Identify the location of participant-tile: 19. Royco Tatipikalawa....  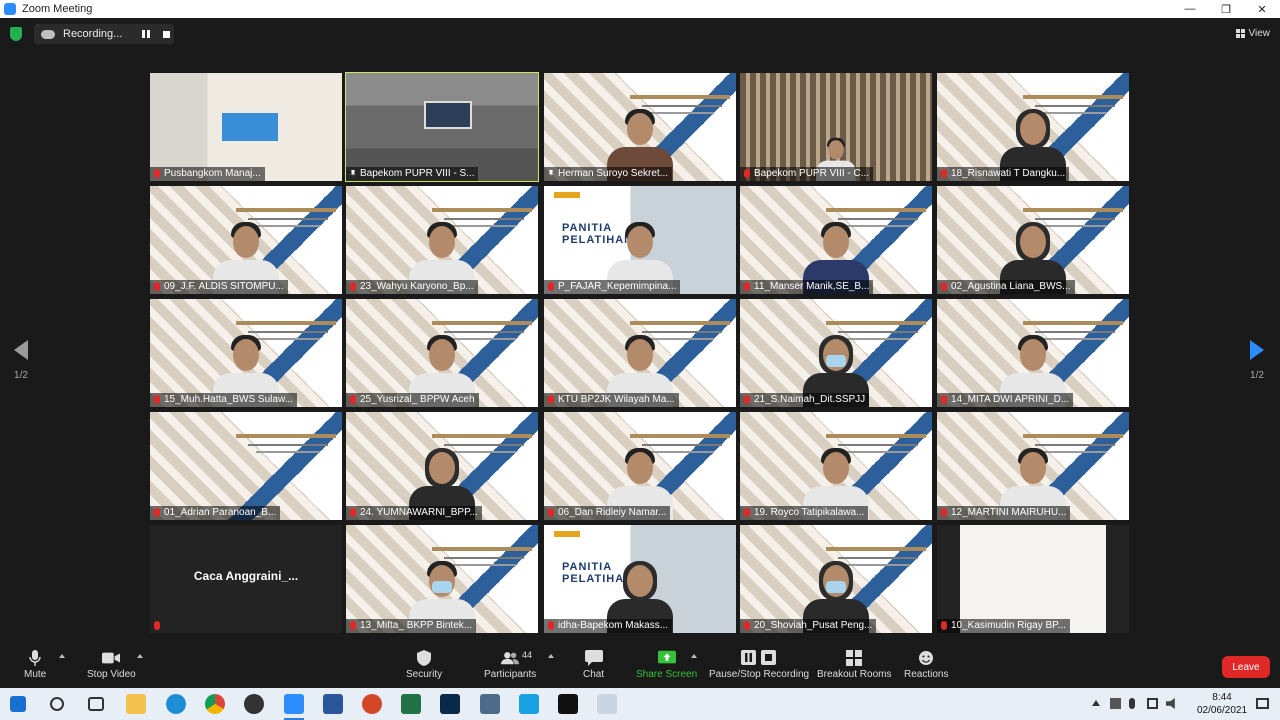
(836, 466).